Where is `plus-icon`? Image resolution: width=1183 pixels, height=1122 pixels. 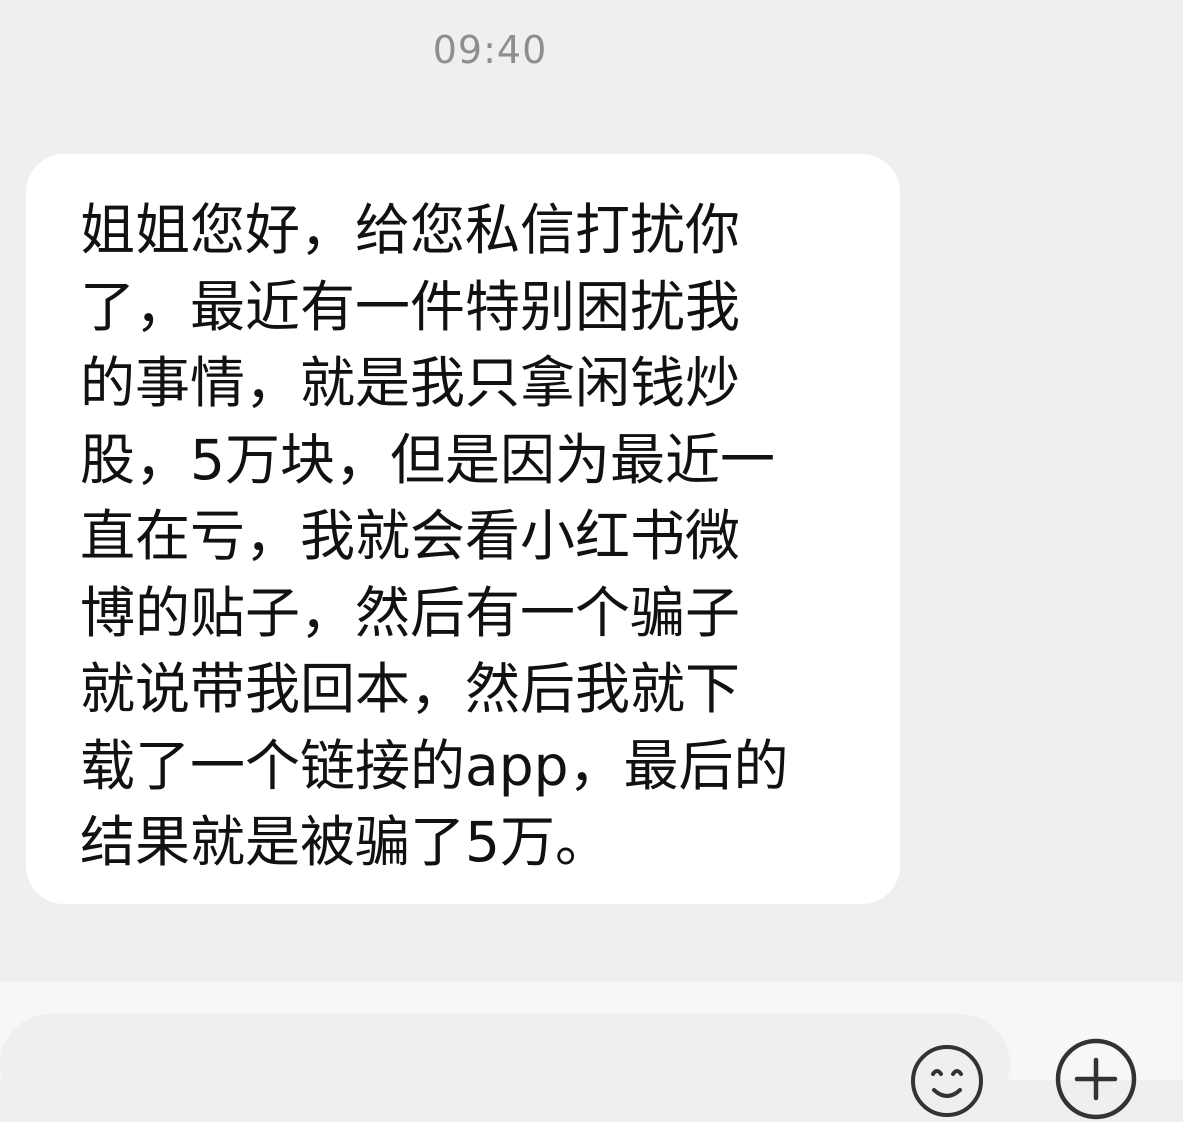
plus-icon is located at coordinates (1096, 1079).